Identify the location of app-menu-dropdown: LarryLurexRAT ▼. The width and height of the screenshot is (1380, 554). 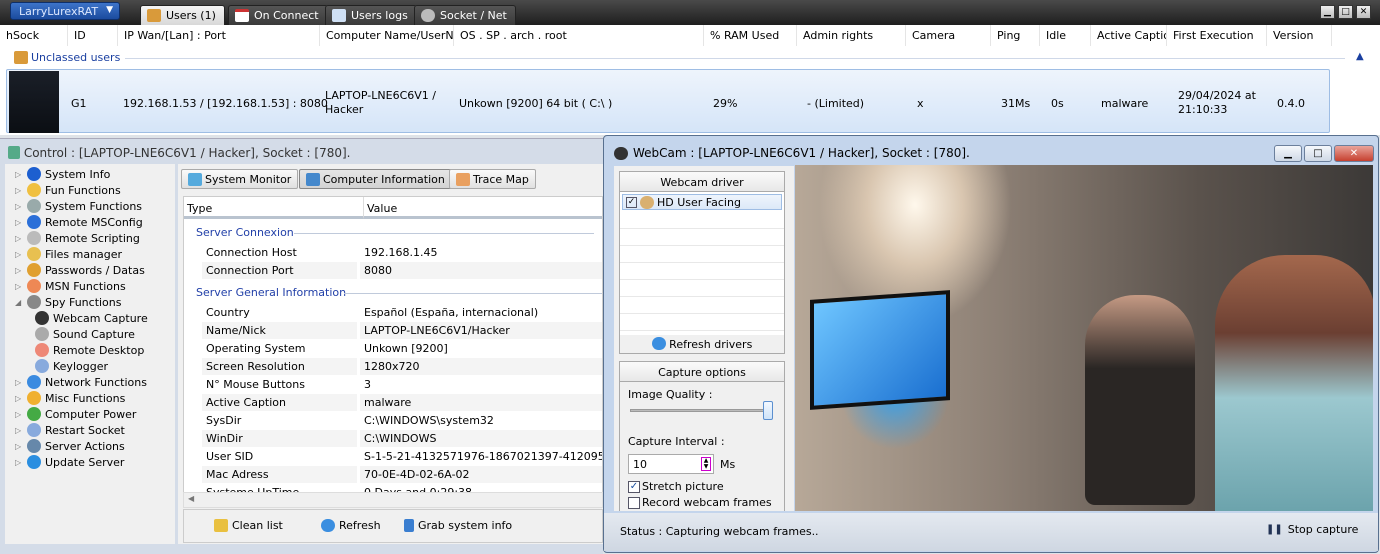
(65, 11).